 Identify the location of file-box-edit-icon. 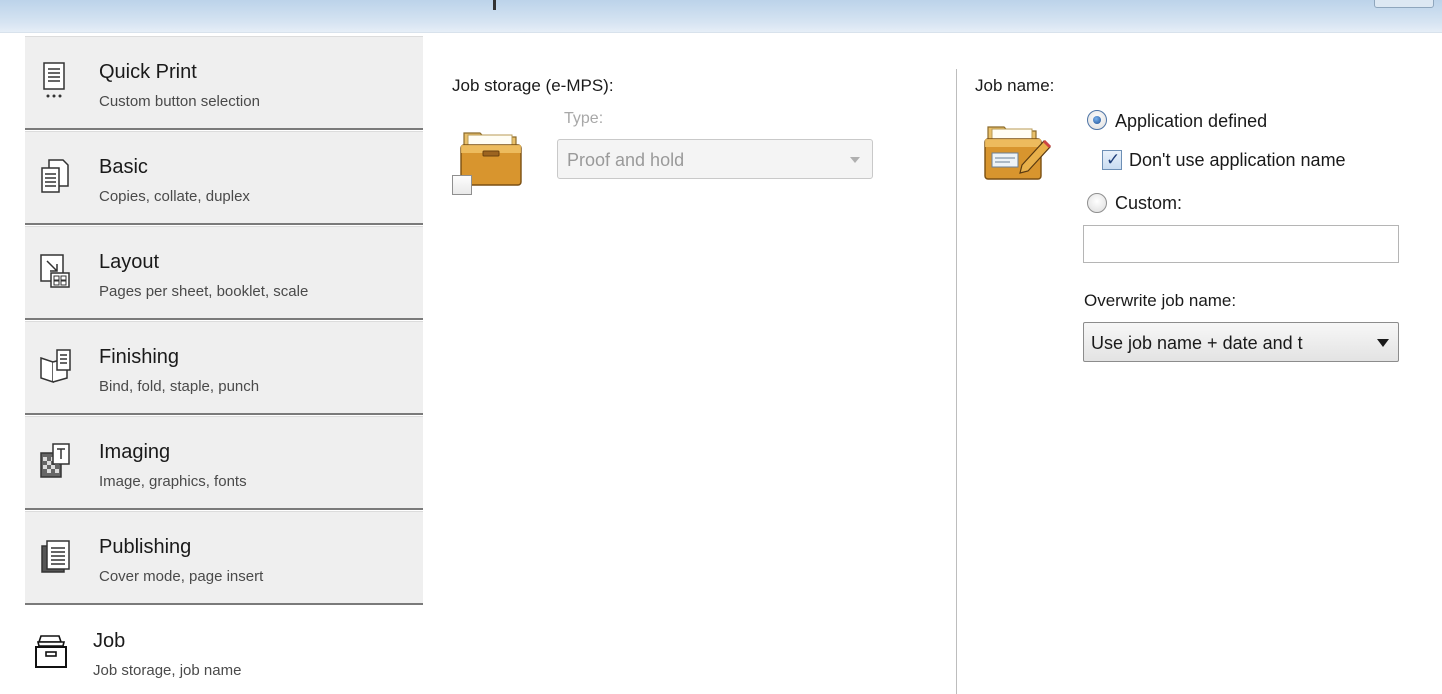
(1018, 155).